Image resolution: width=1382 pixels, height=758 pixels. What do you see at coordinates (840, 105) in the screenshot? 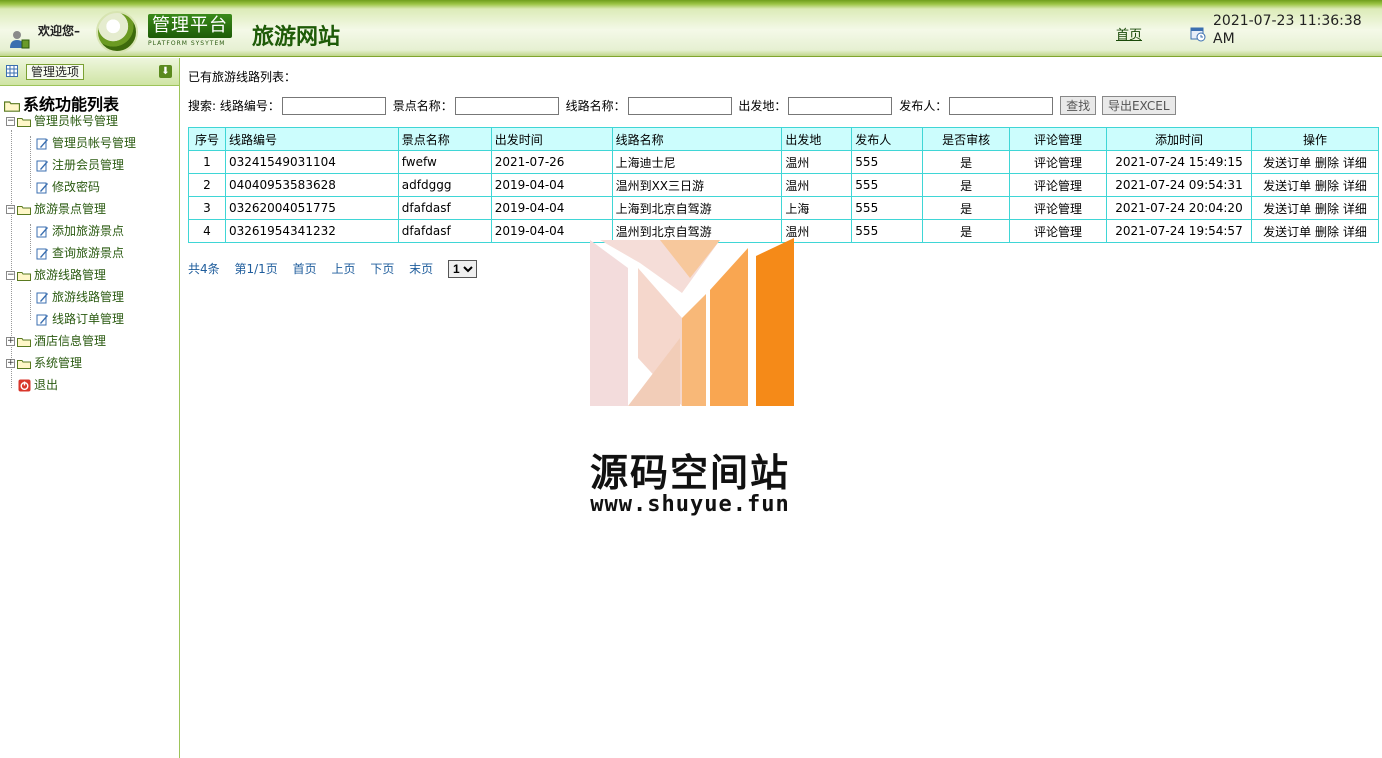
I see `departure-input` at bounding box center [840, 105].